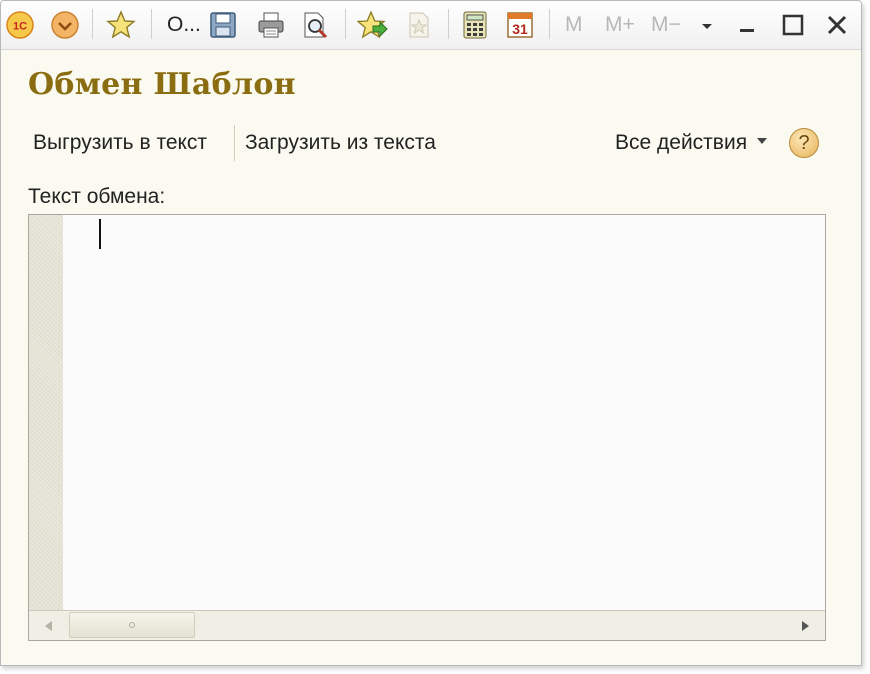 The height and width of the screenshot is (674, 870). I want to click on exchange-text-label: Текст обмена:, so click(97, 196).